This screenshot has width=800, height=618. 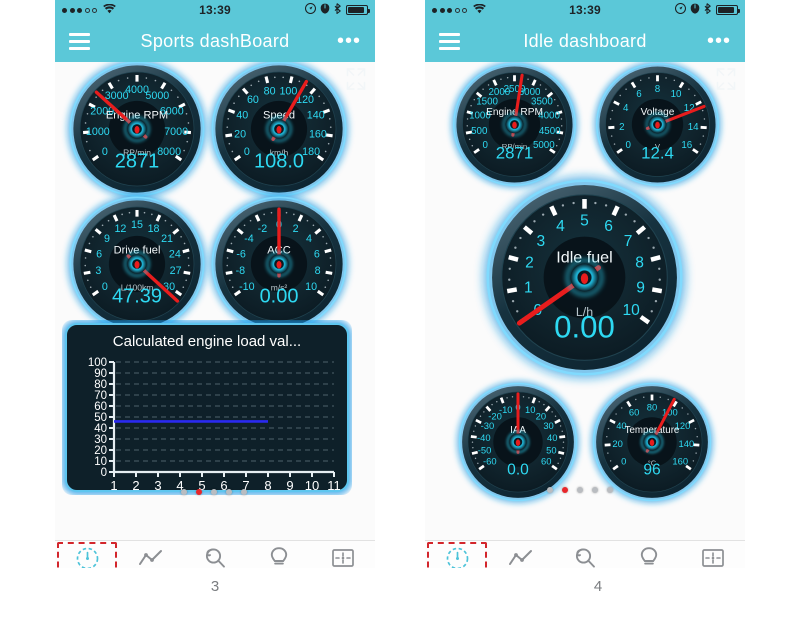 I want to click on gauge-tick-label: -10, so click(x=247, y=287).